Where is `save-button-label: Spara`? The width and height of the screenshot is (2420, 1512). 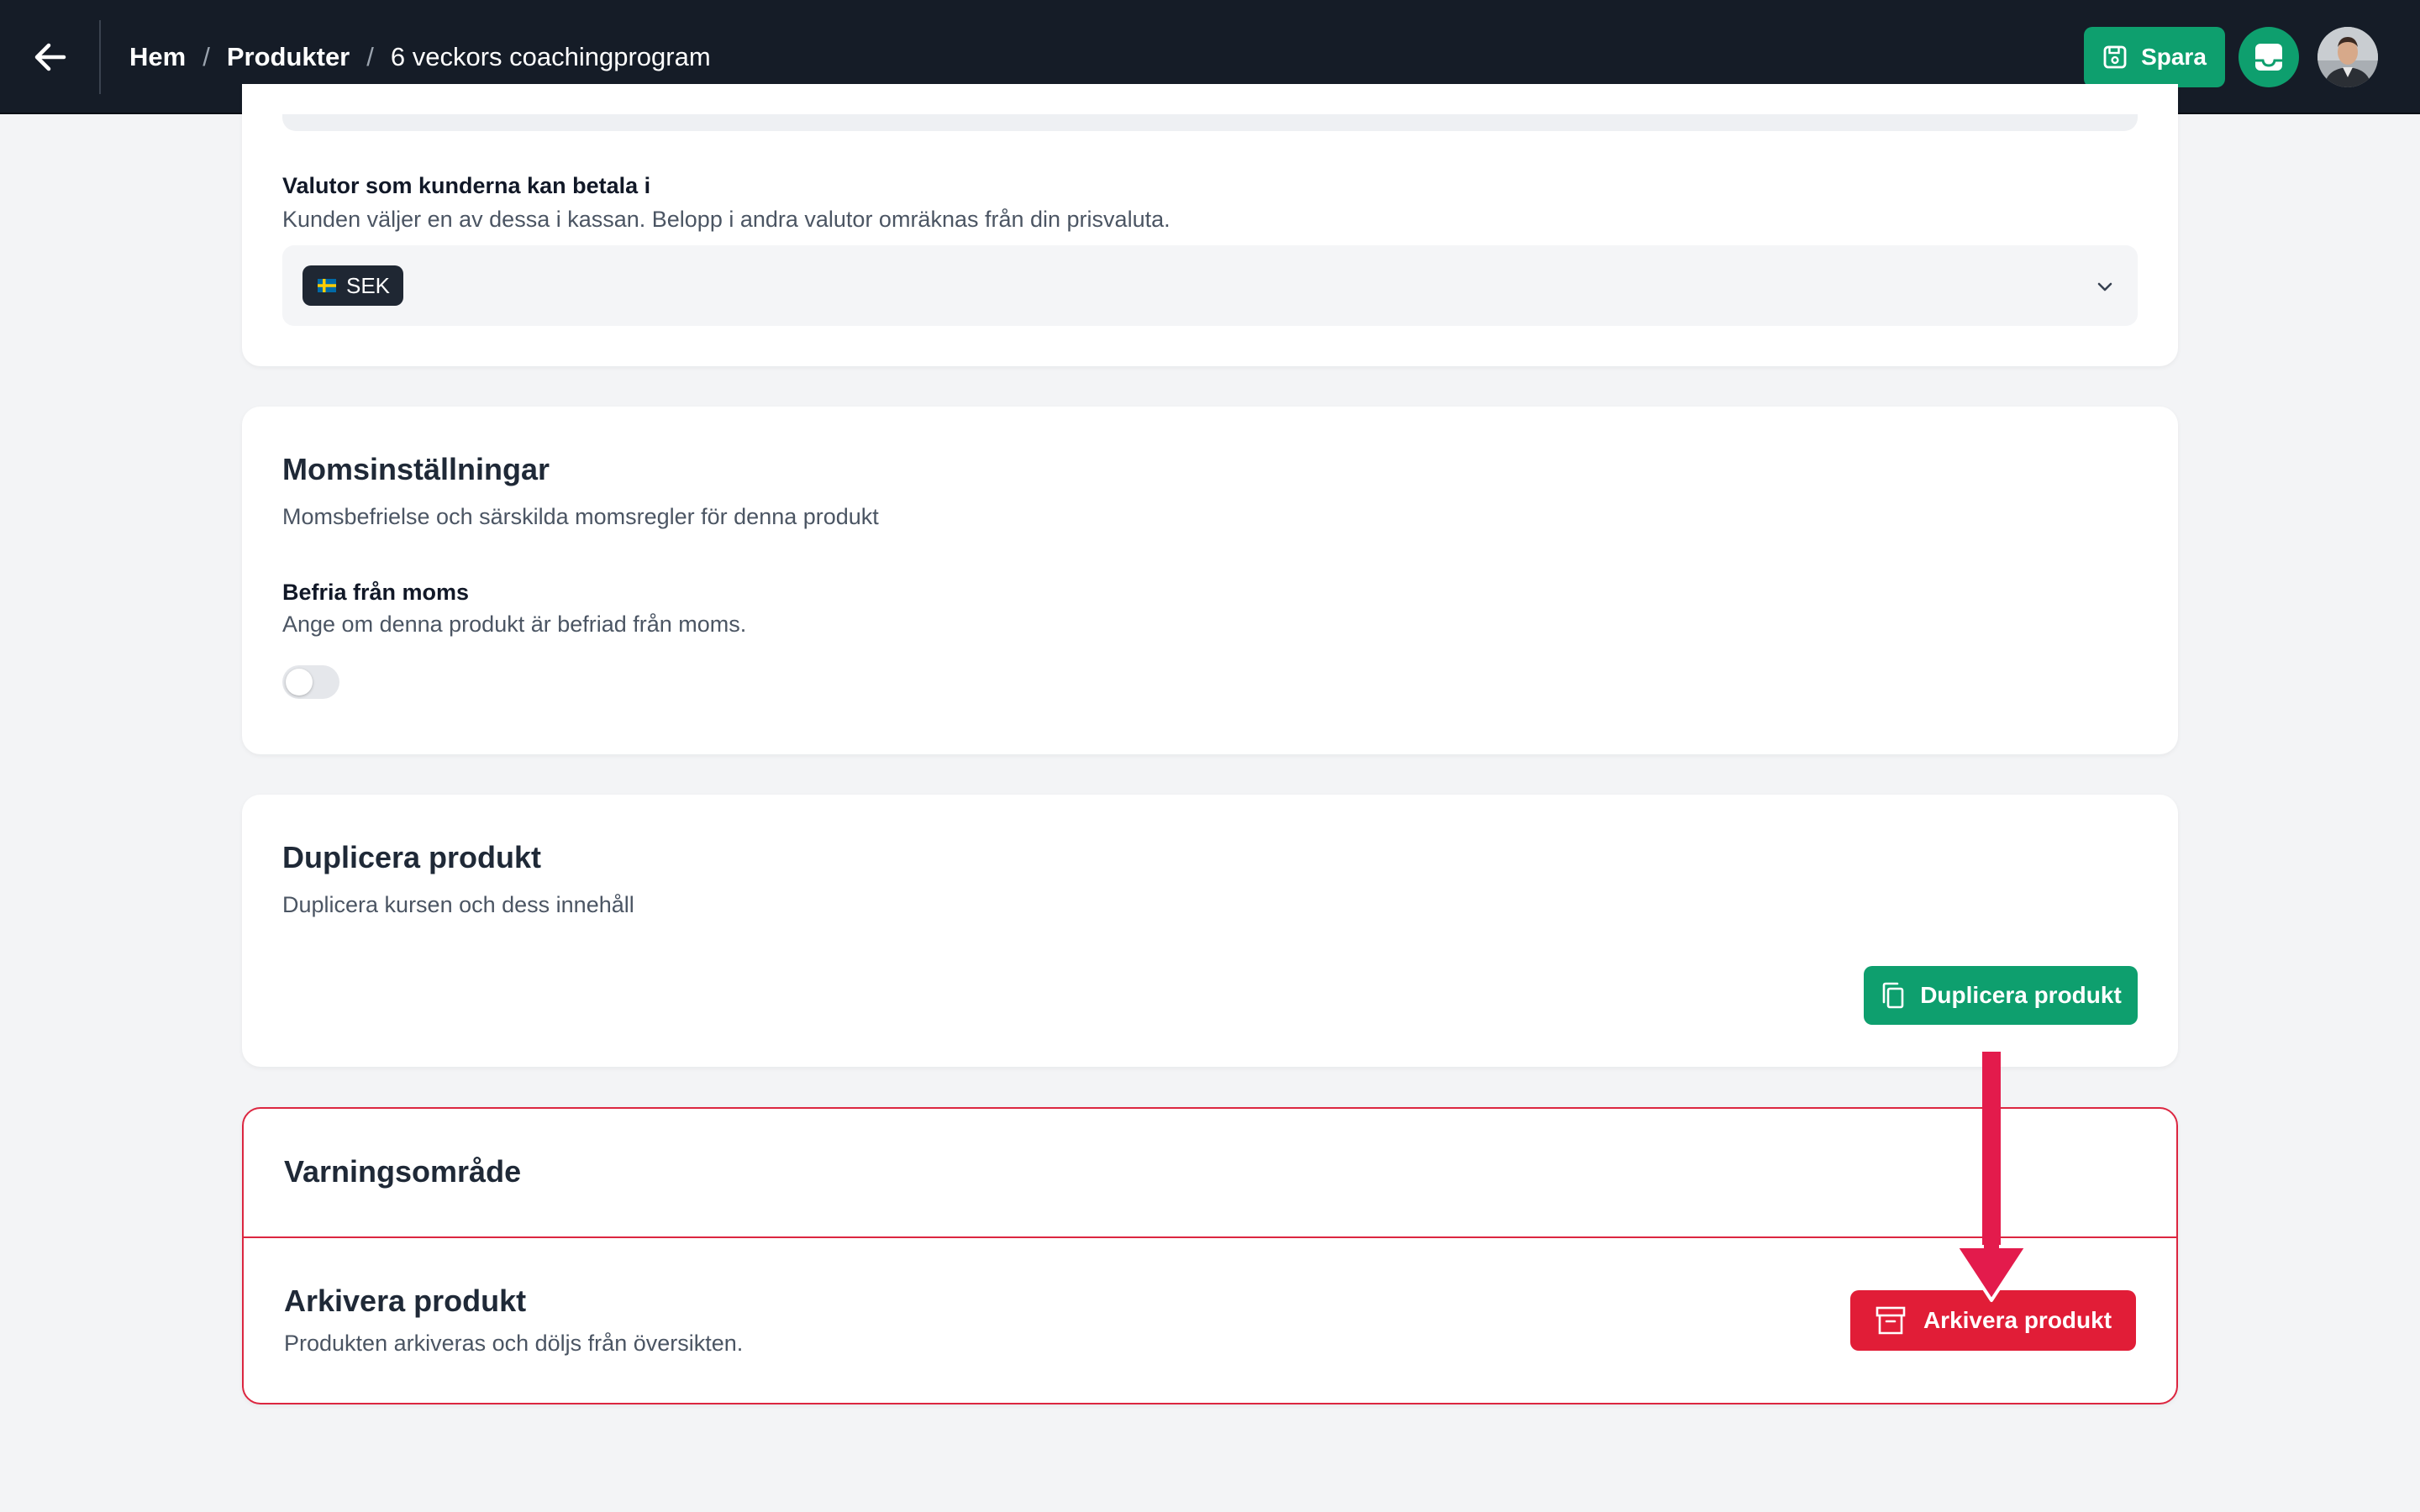
save-button-label: Spara is located at coordinates (2174, 57).